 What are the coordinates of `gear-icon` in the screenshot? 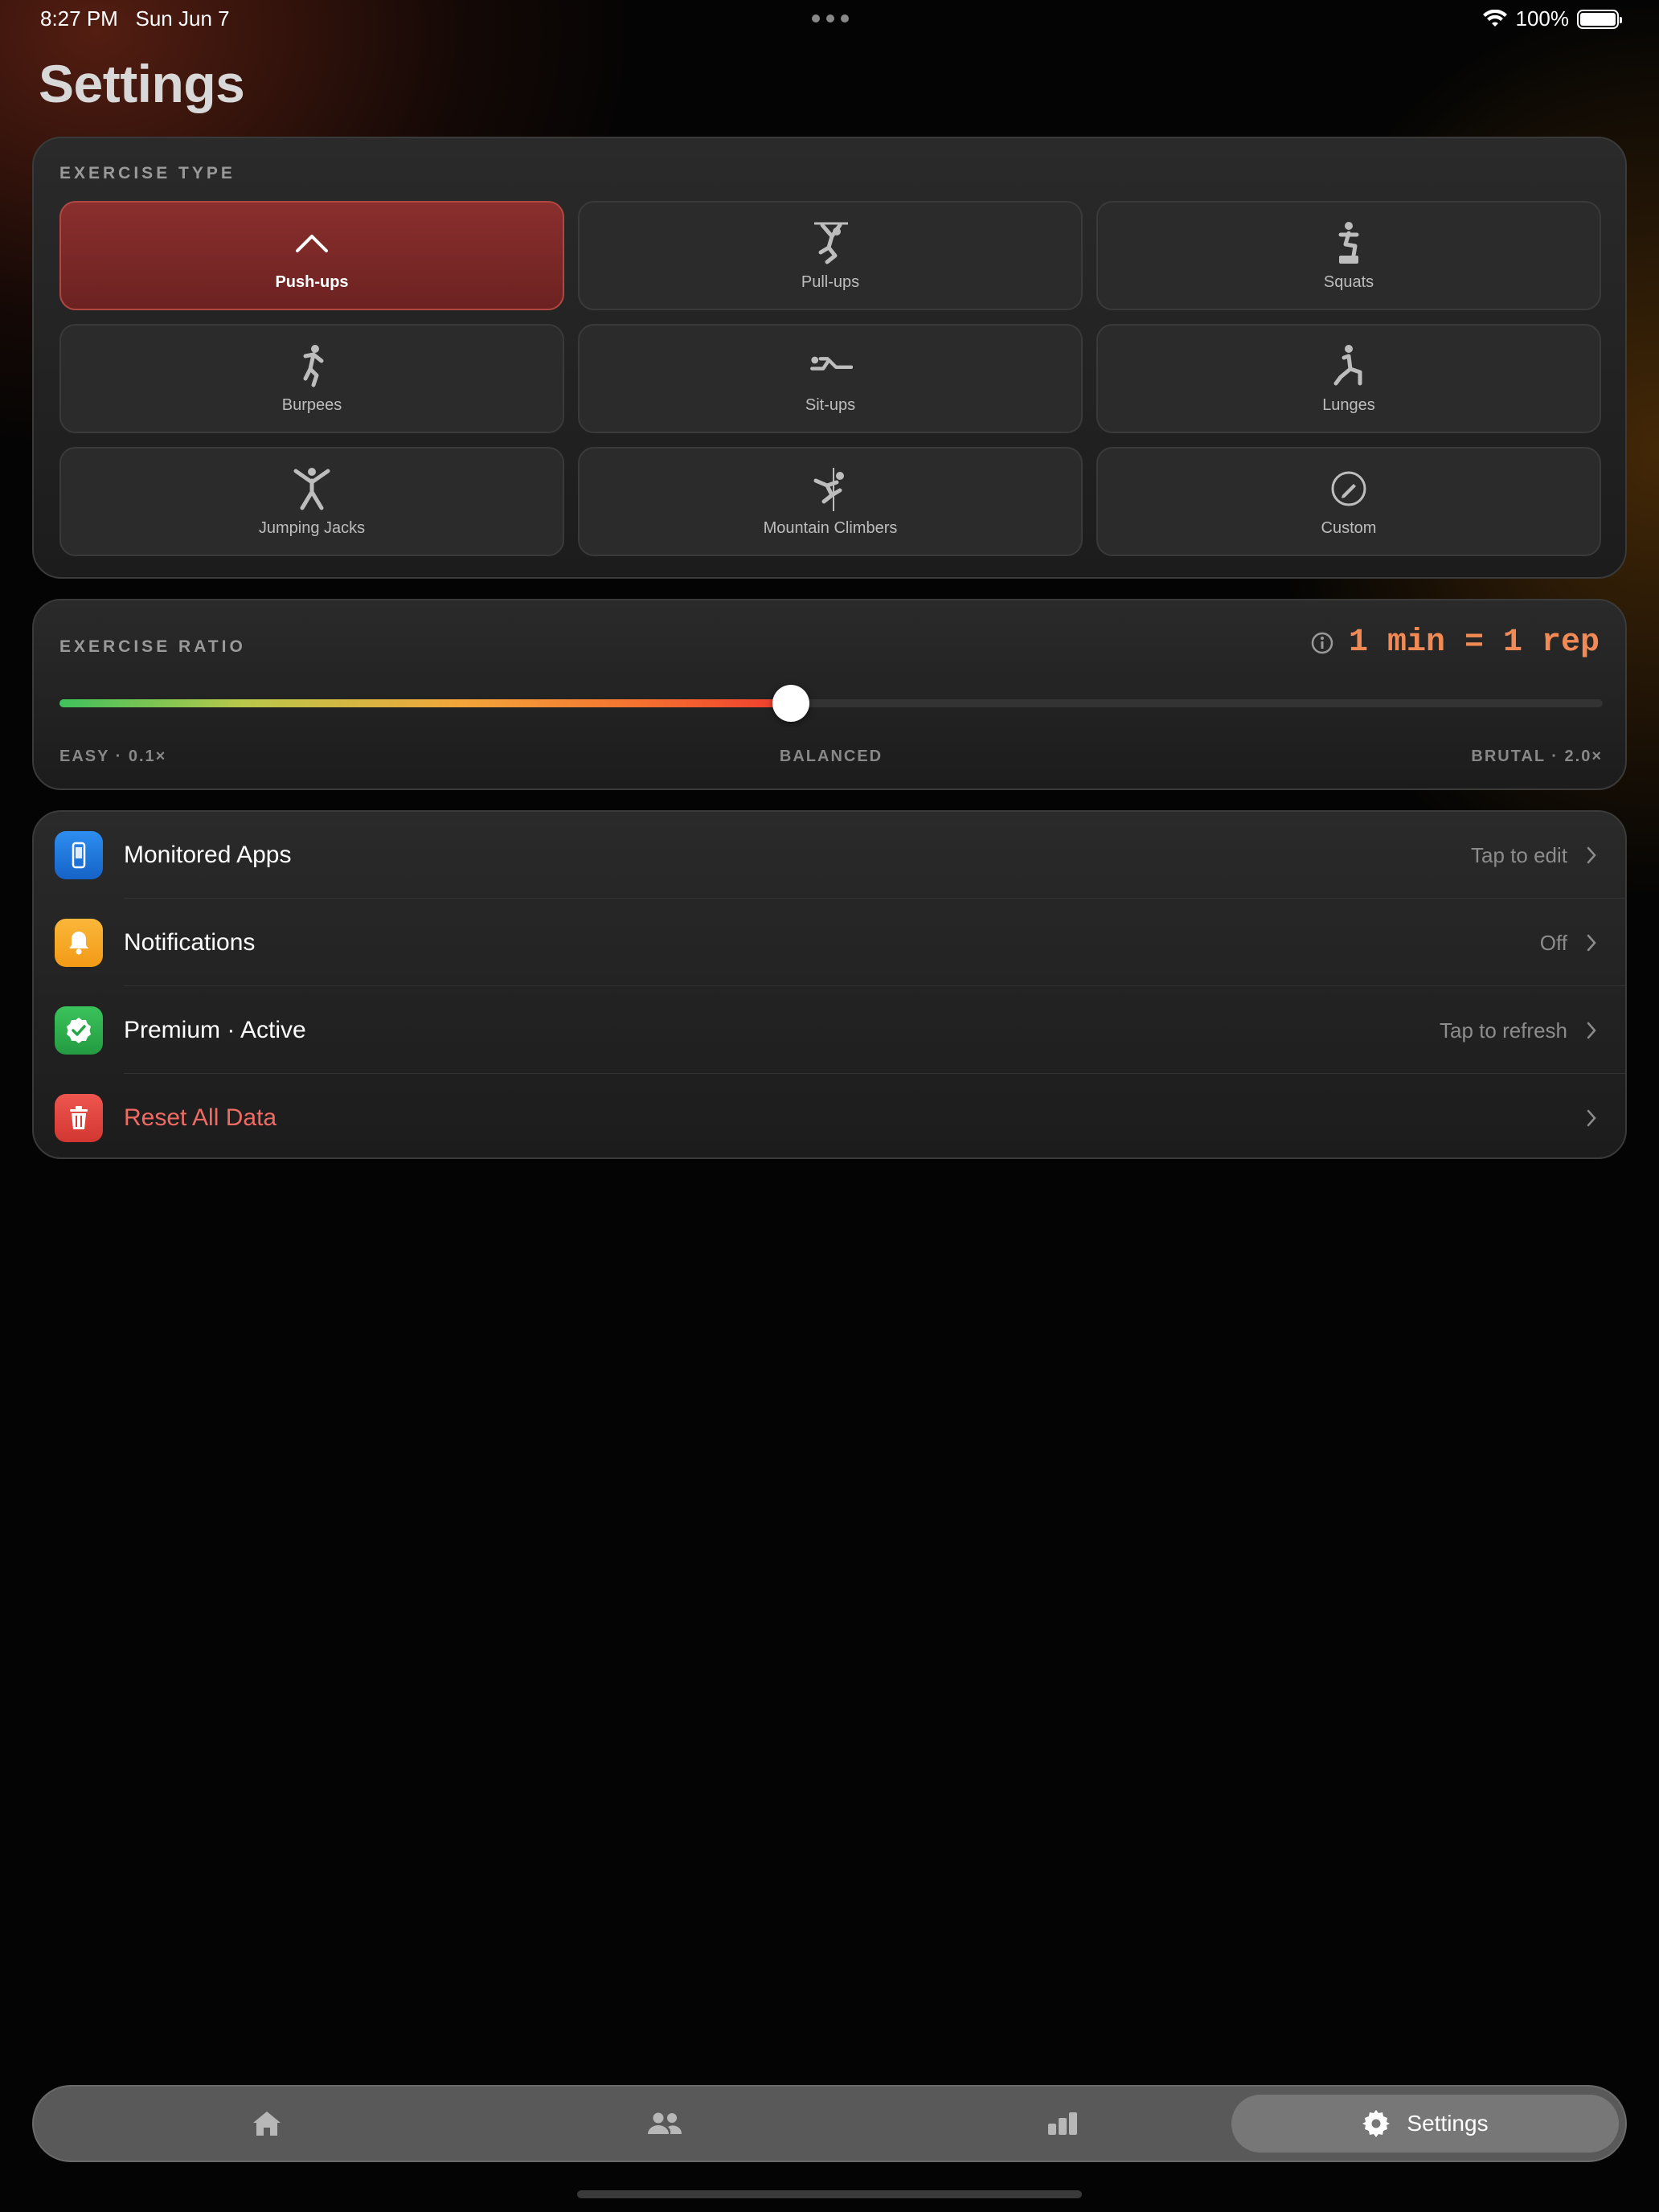 It's located at (1376, 2123).